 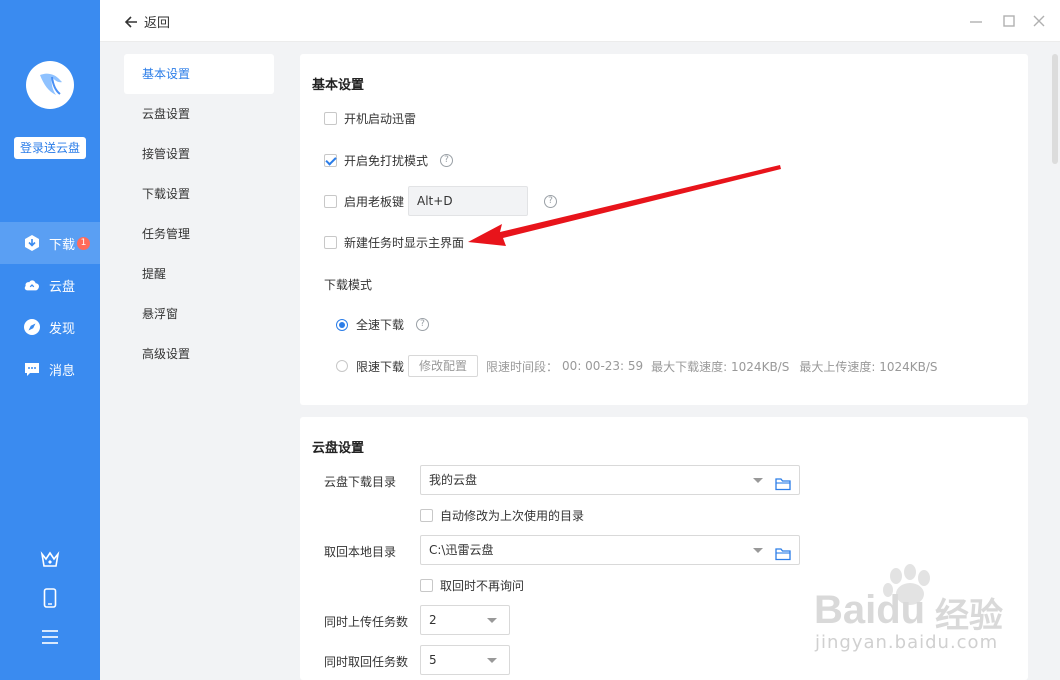 I want to click on show-main-checkbox, so click(x=330, y=242).